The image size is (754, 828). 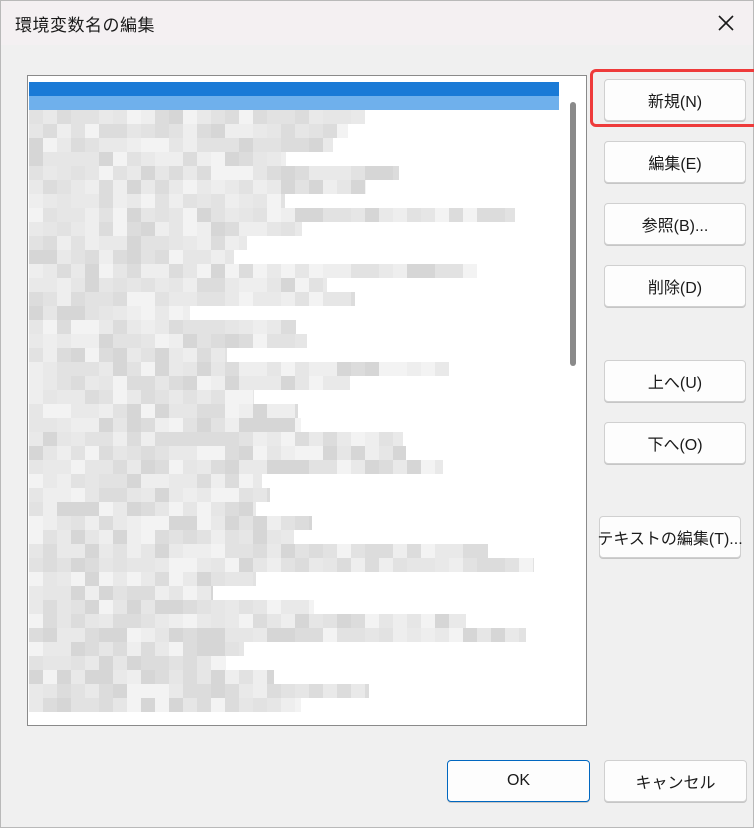 I want to click on move-down-button: 下へ(O), so click(x=675, y=443).